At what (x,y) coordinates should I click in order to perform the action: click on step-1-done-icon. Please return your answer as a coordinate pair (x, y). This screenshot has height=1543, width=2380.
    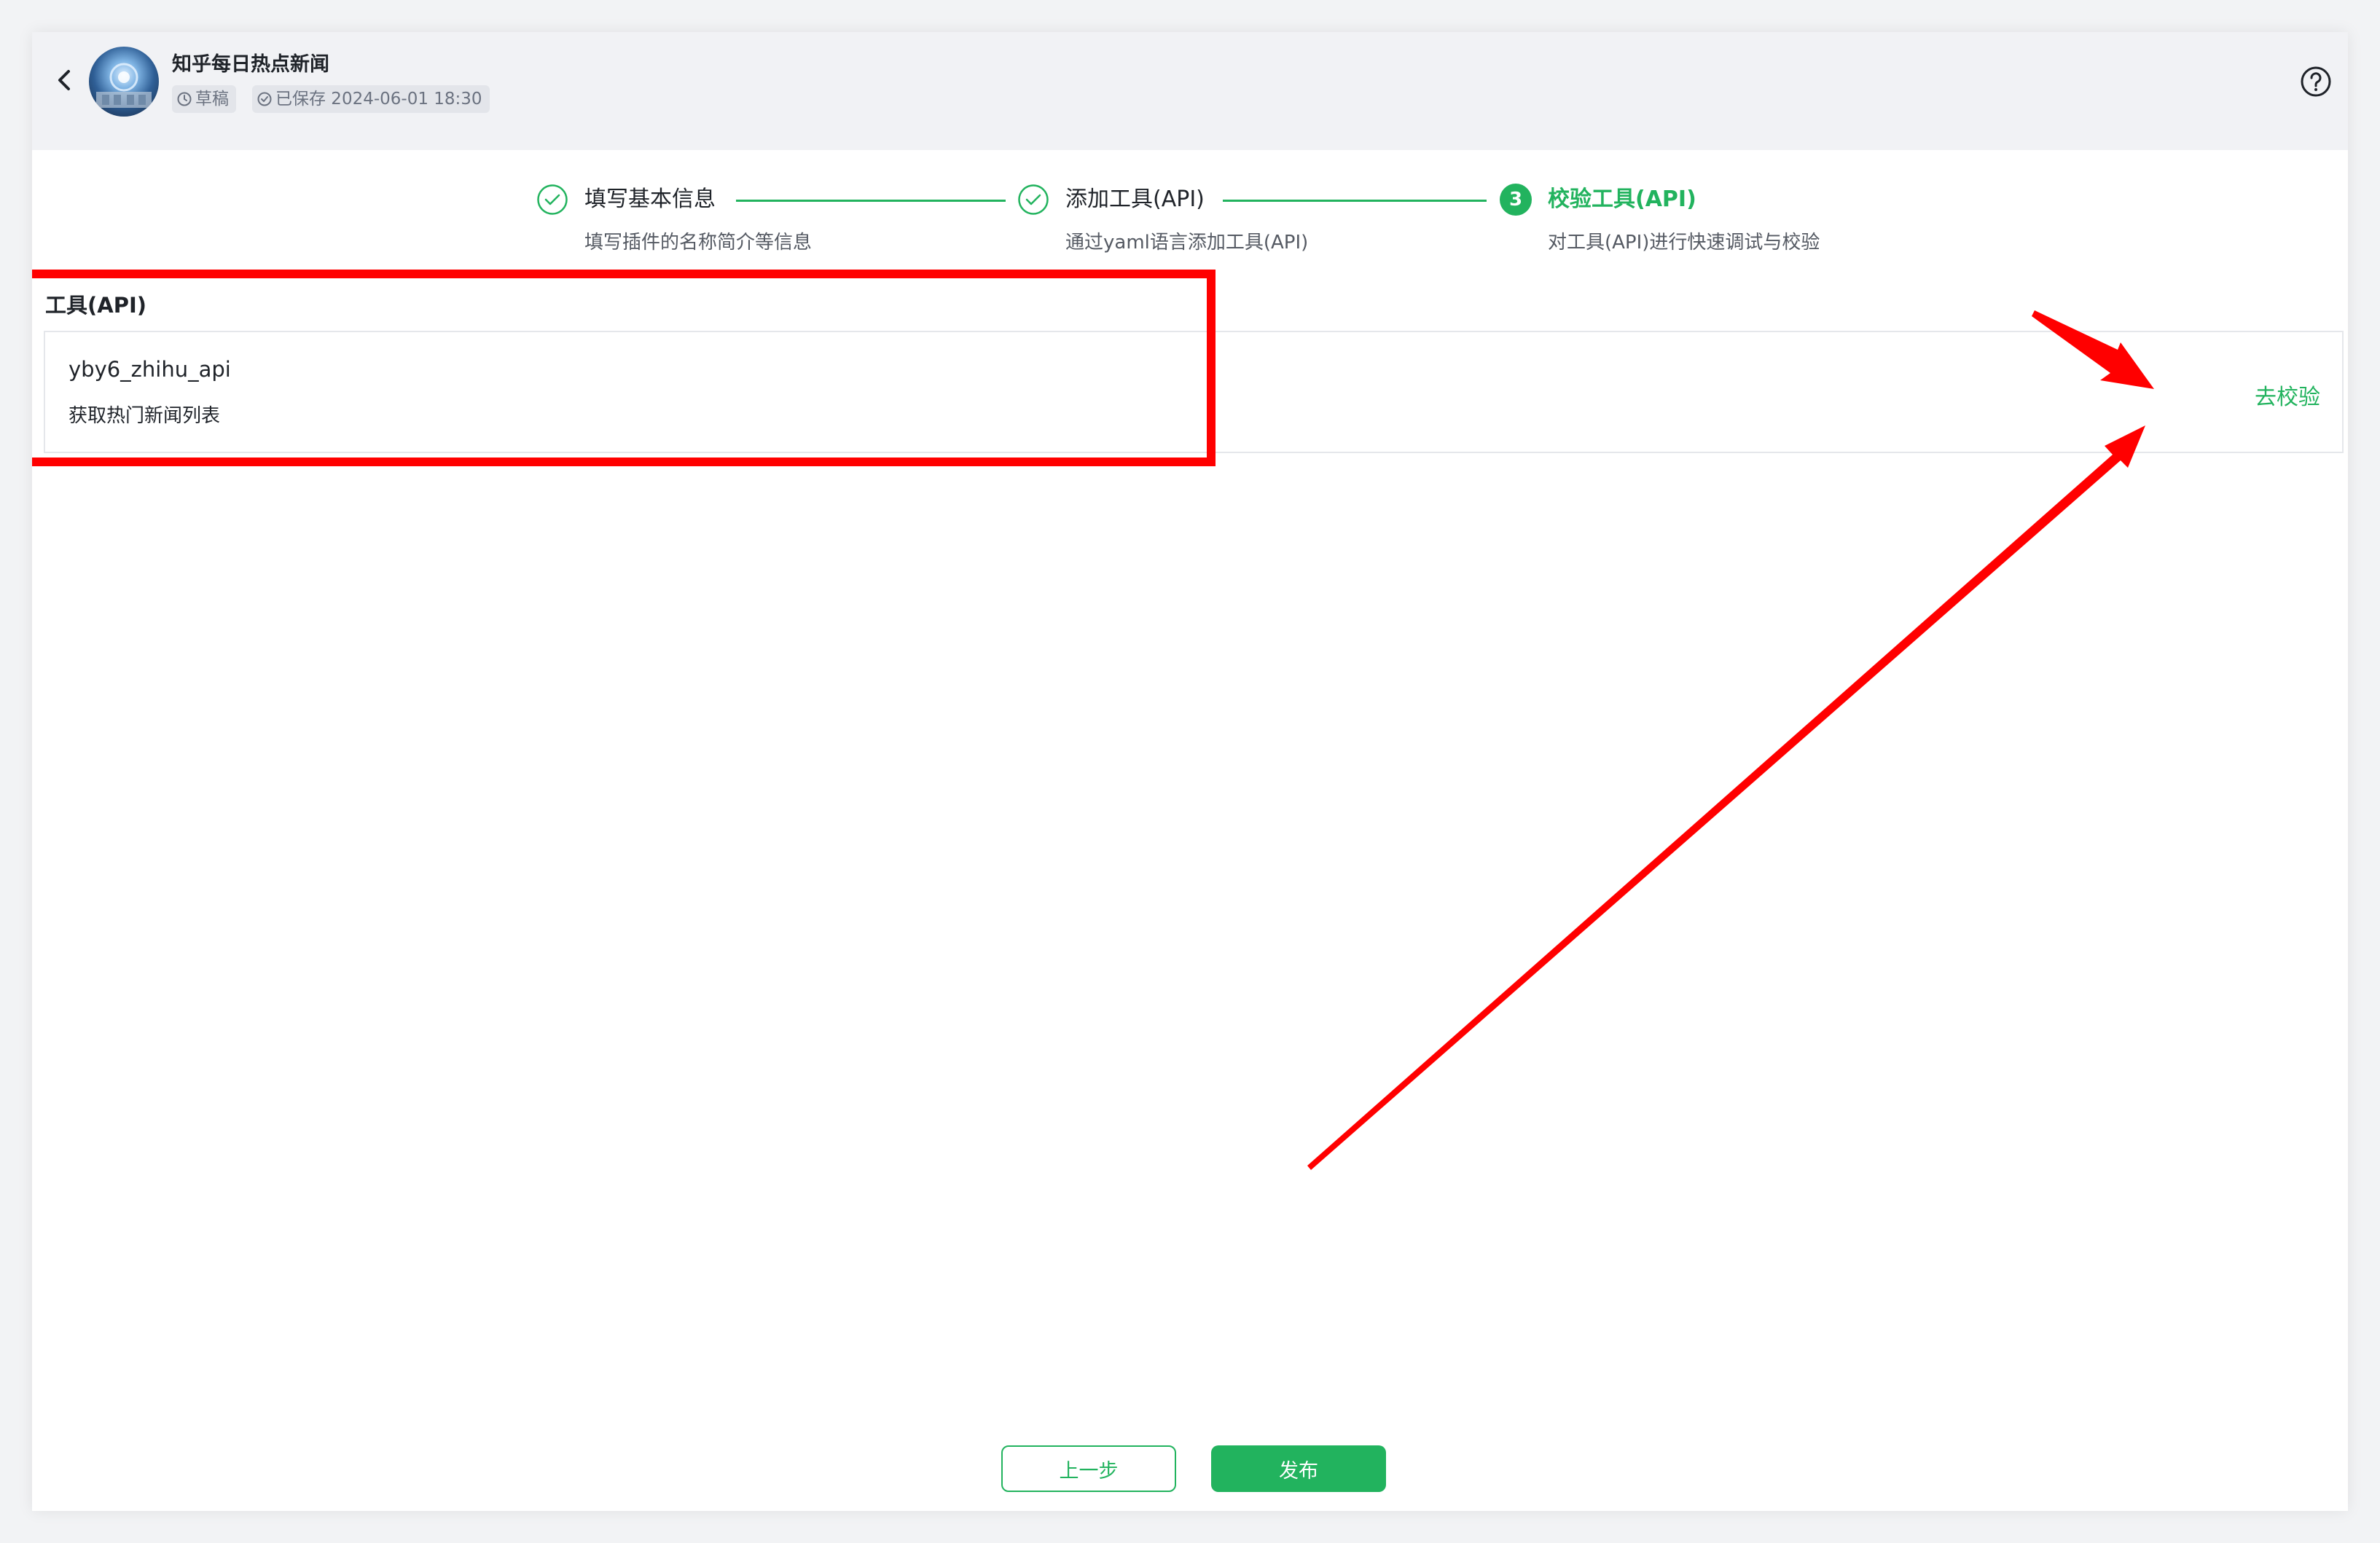
    Looking at the image, I should click on (552, 200).